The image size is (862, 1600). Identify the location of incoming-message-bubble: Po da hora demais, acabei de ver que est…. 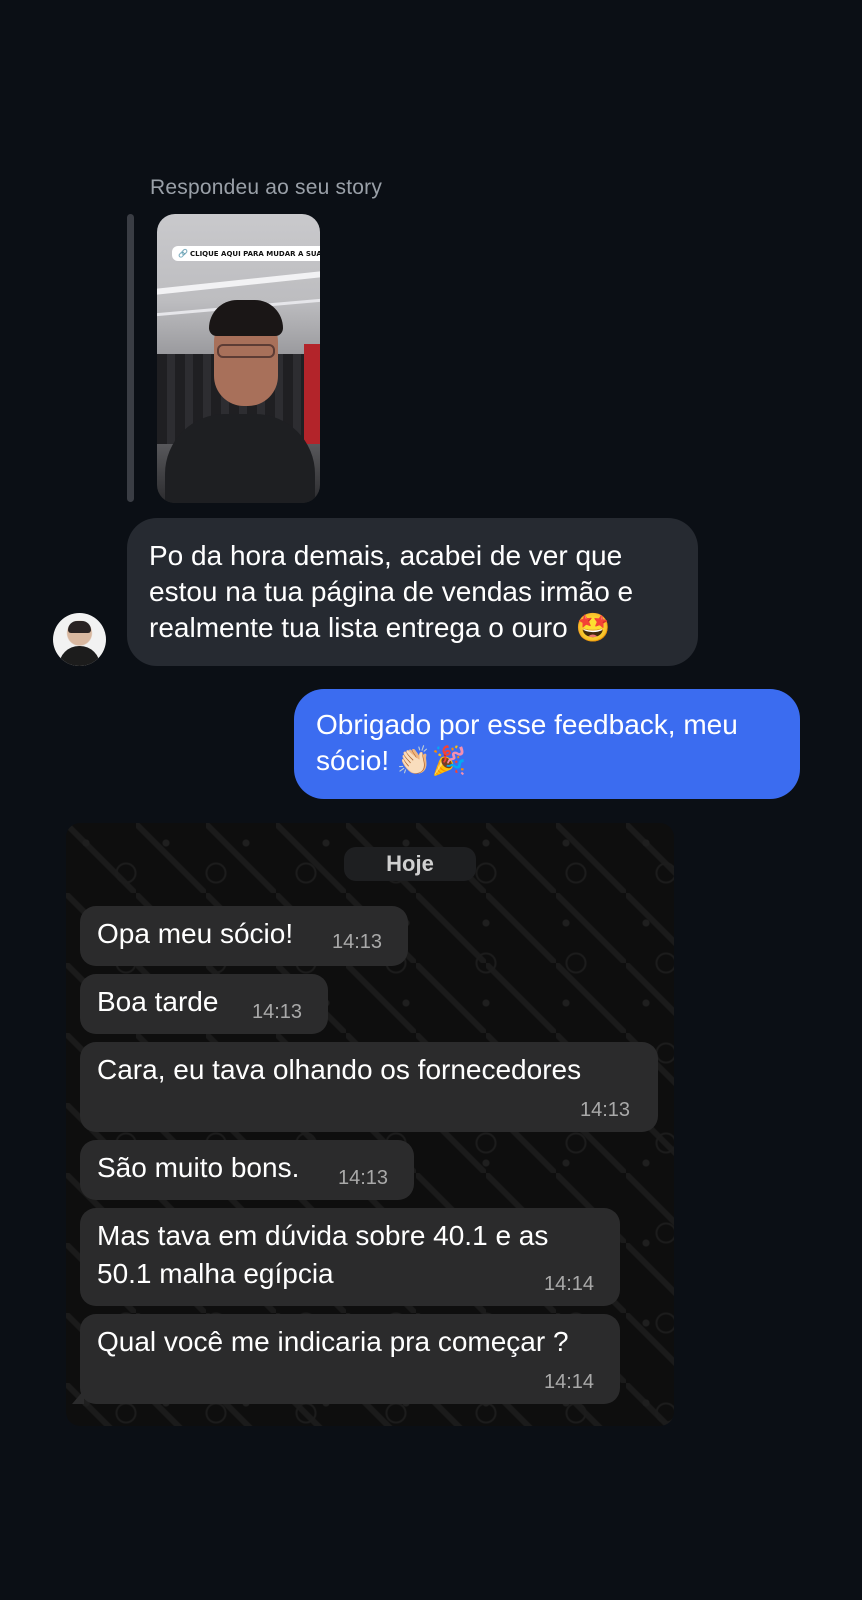
(412, 592).